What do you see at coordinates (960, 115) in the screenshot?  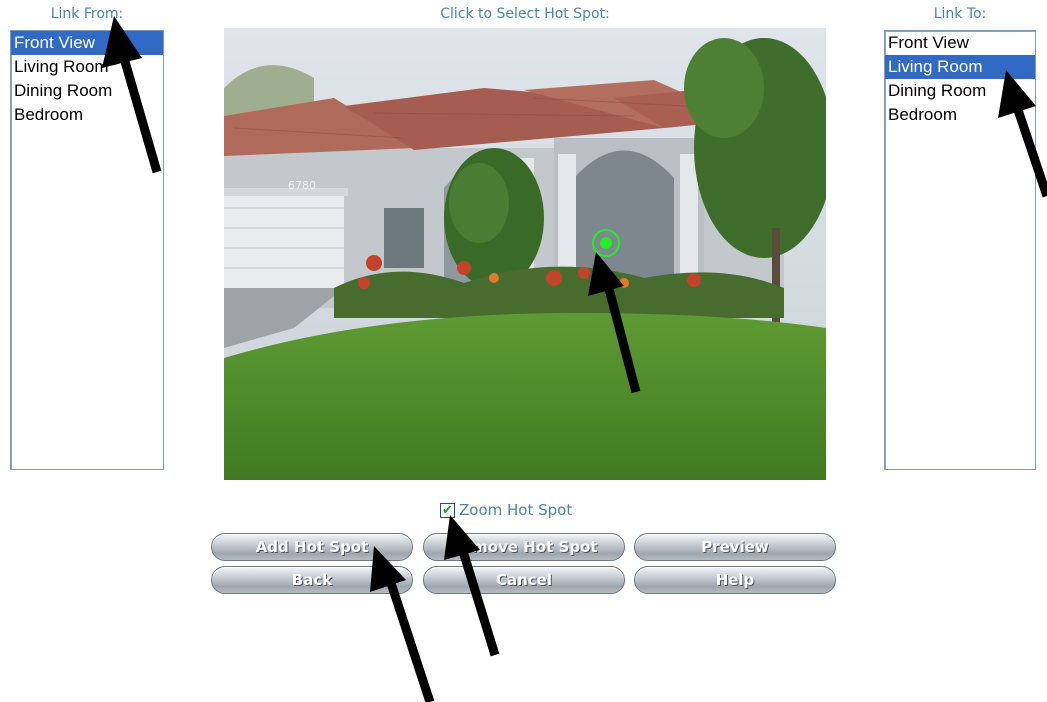 I see `link-to-option-bedroom: Bedroom` at bounding box center [960, 115].